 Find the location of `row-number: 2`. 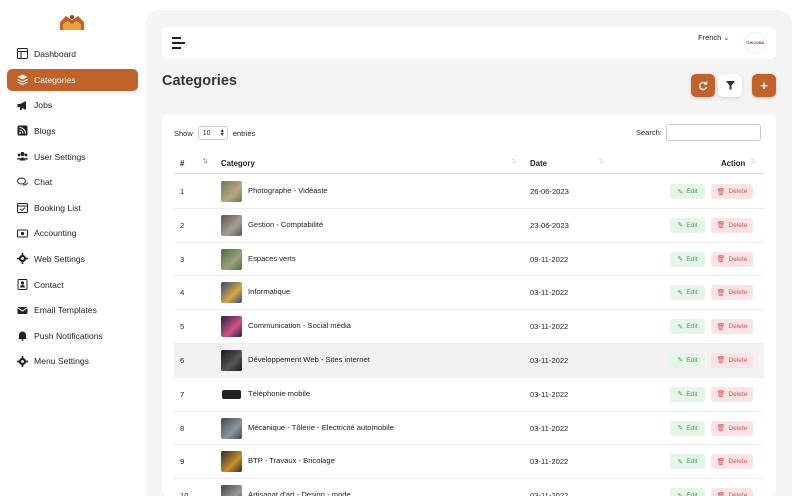

row-number: 2 is located at coordinates (182, 225).